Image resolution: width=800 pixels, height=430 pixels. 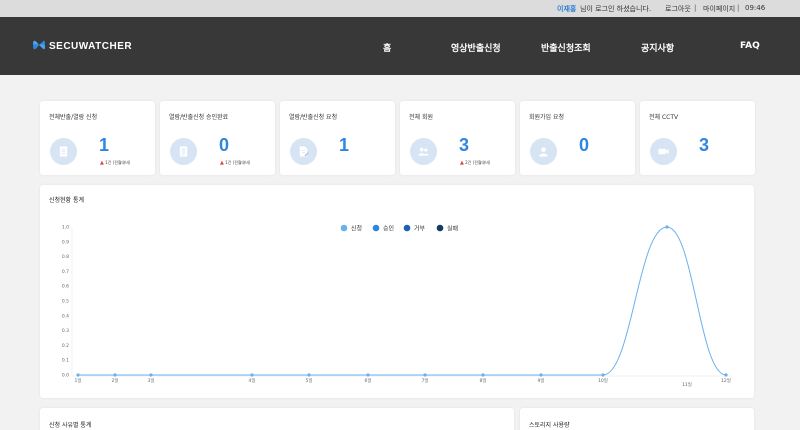 What do you see at coordinates (388, 228) in the screenshot?
I see `legend-label: 승인` at bounding box center [388, 228].